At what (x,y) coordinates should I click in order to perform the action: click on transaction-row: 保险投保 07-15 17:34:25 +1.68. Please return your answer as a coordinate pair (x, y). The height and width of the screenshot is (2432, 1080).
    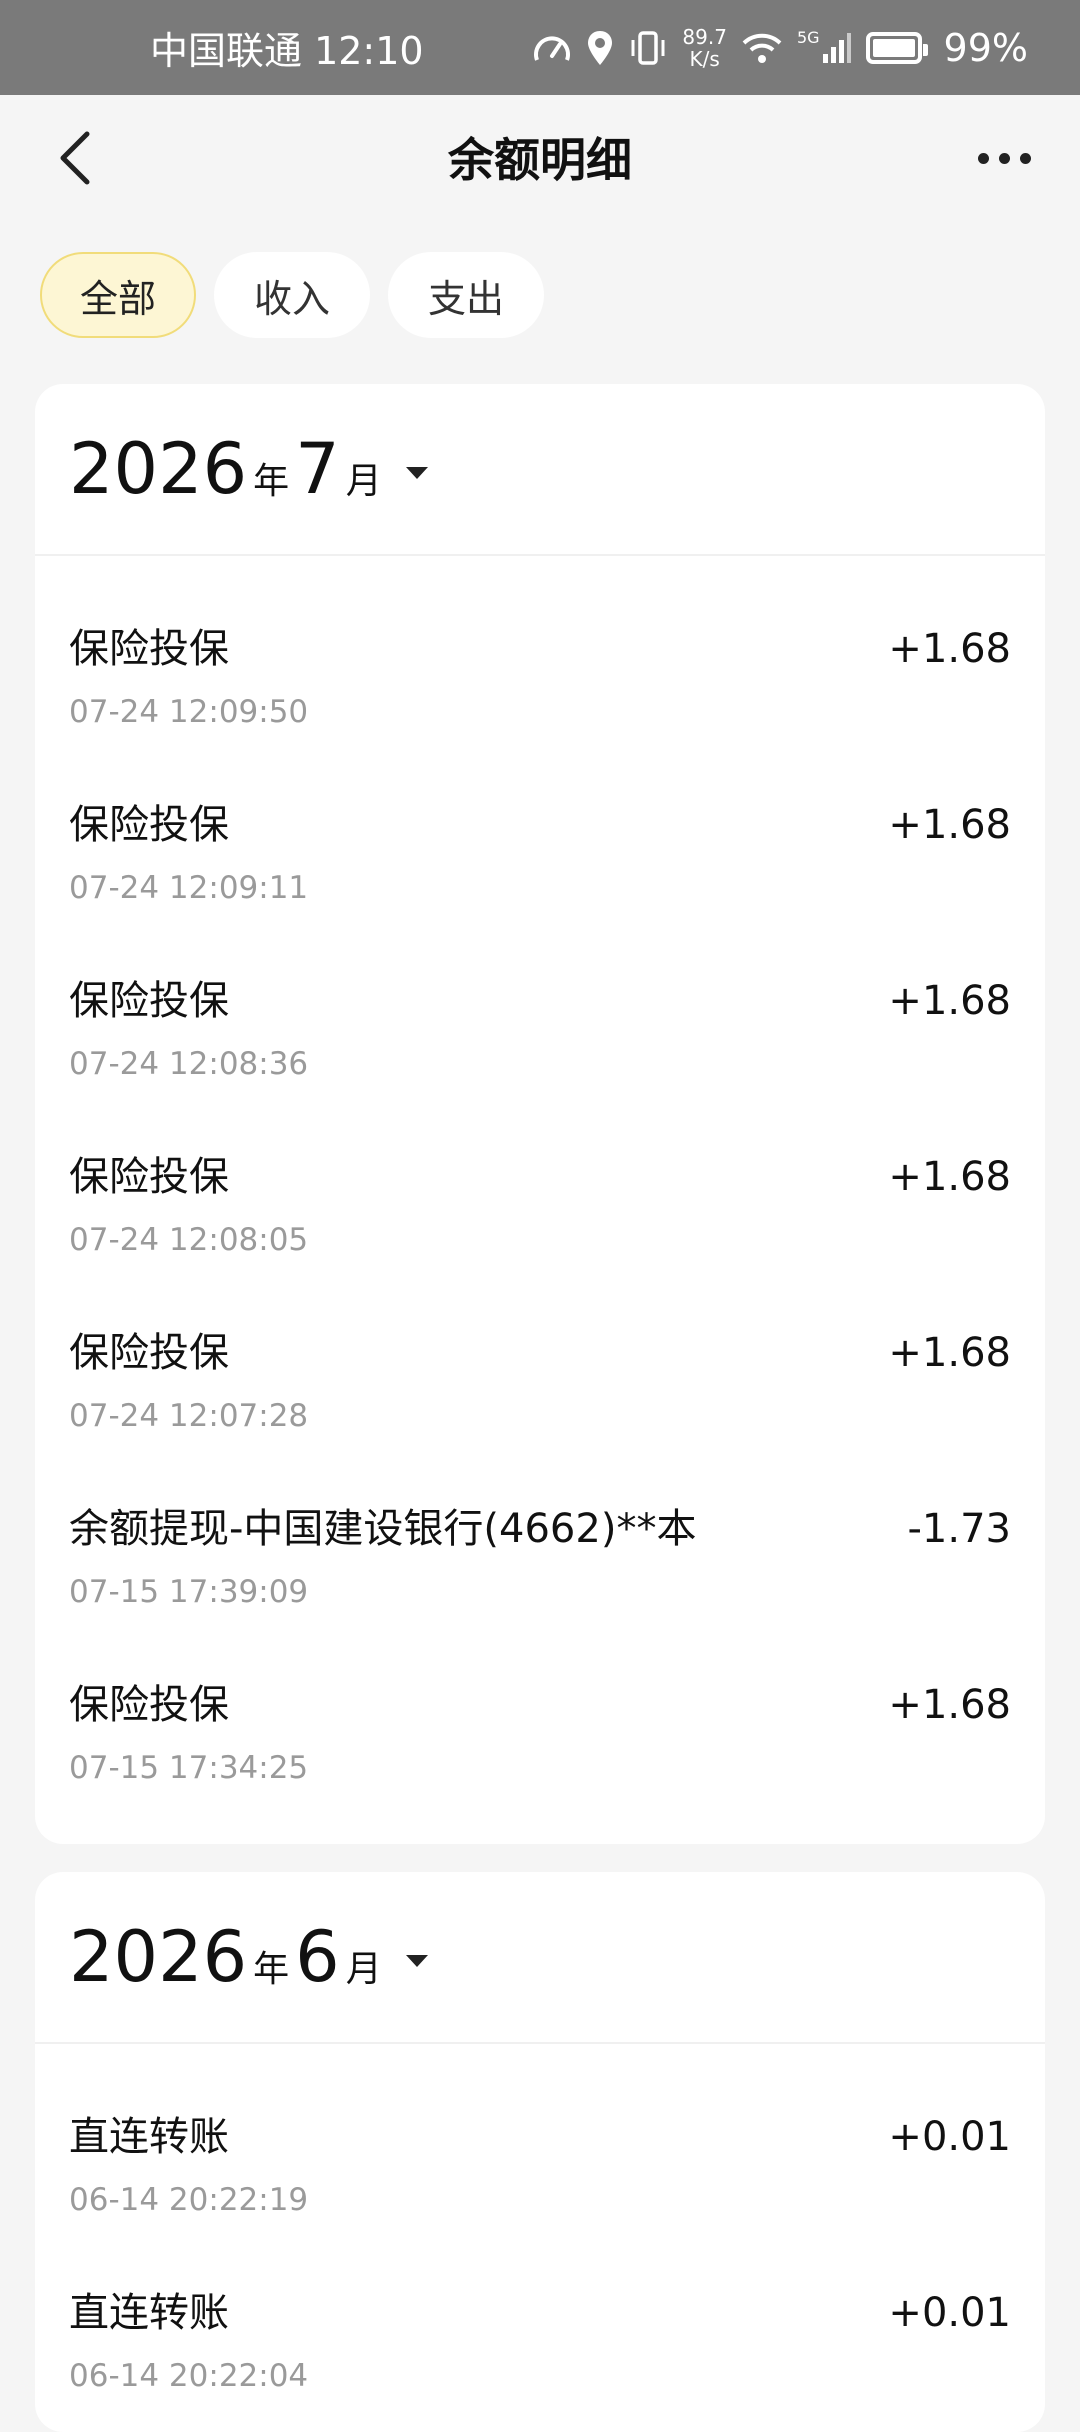
    Looking at the image, I should click on (540, 1712).